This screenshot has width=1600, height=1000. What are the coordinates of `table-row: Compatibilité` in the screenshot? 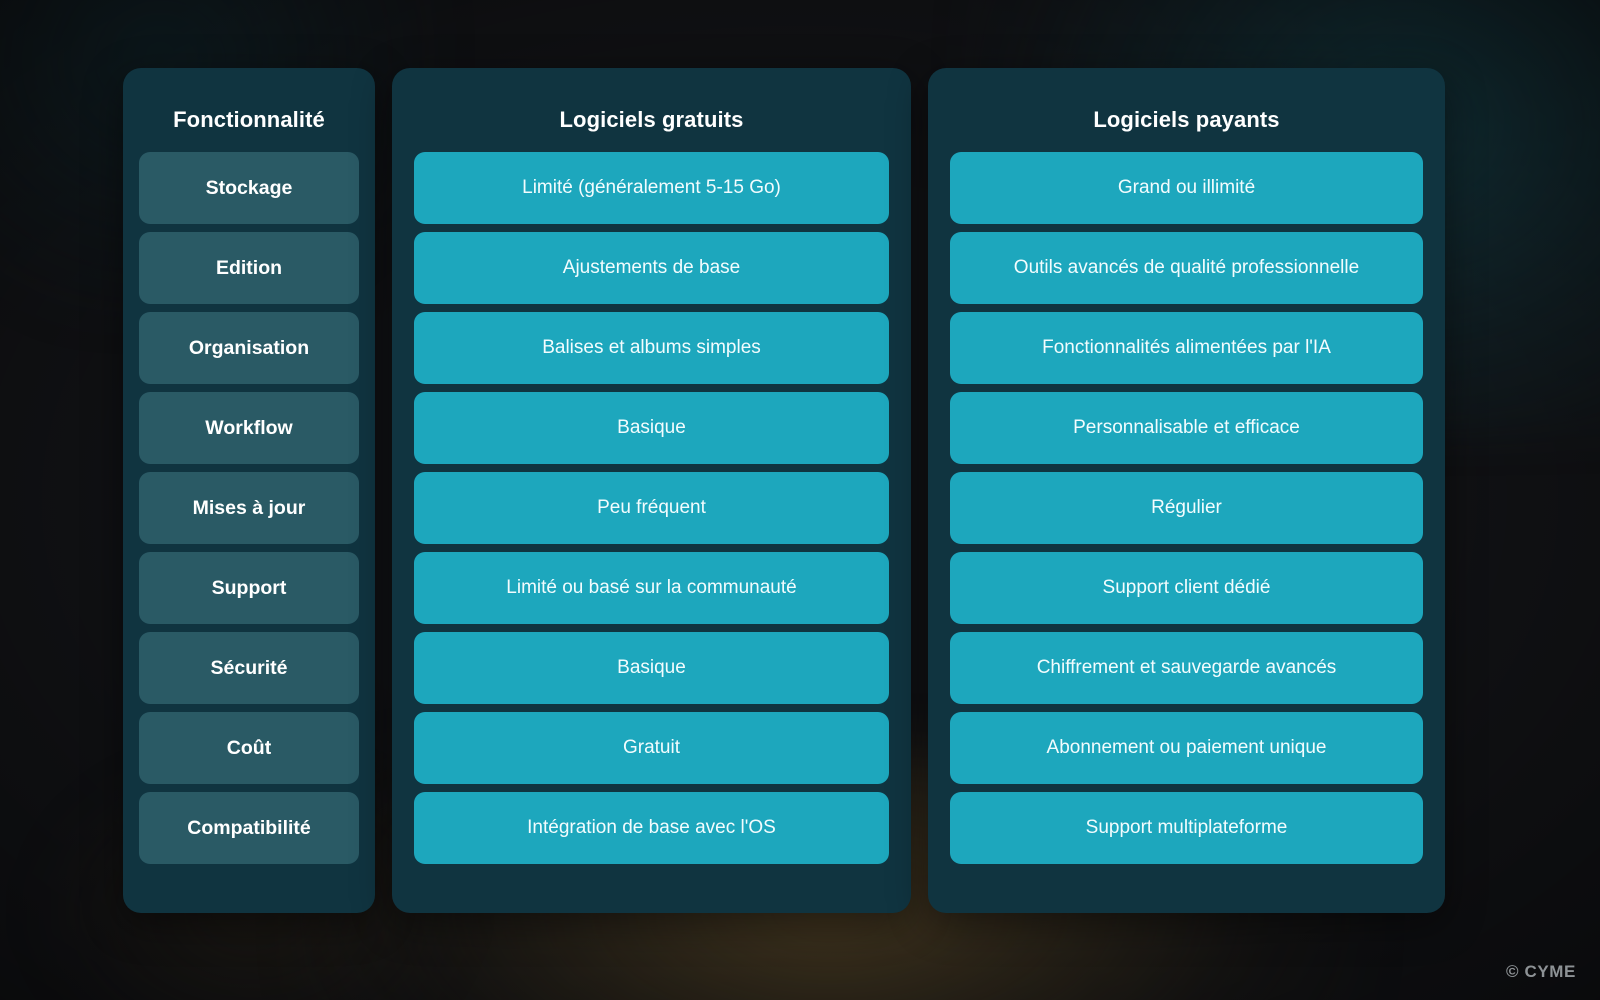 It's located at (249, 828).